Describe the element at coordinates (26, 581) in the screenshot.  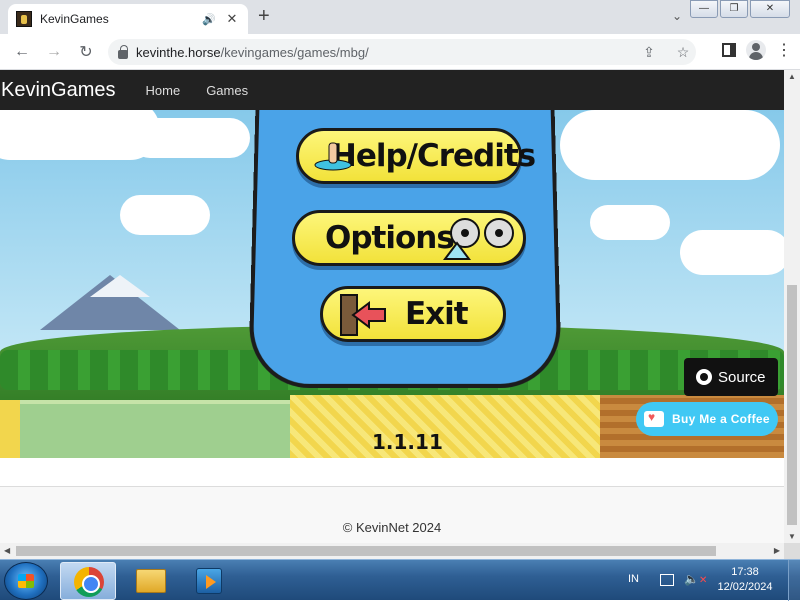
I see `start-button` at that location.